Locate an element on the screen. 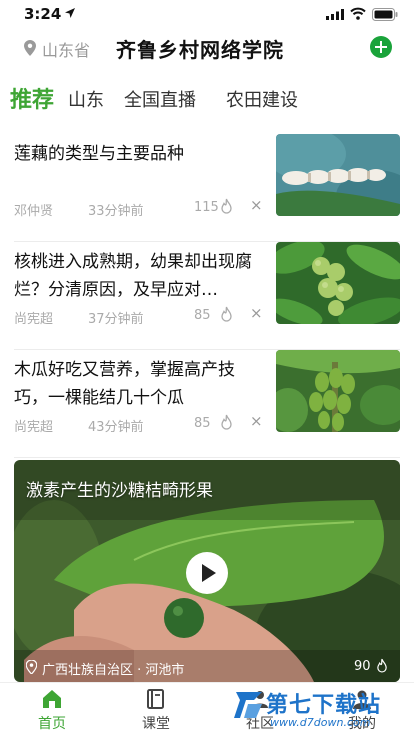  watermark-url: www.d7down.com is located at coordinates (320, 722).